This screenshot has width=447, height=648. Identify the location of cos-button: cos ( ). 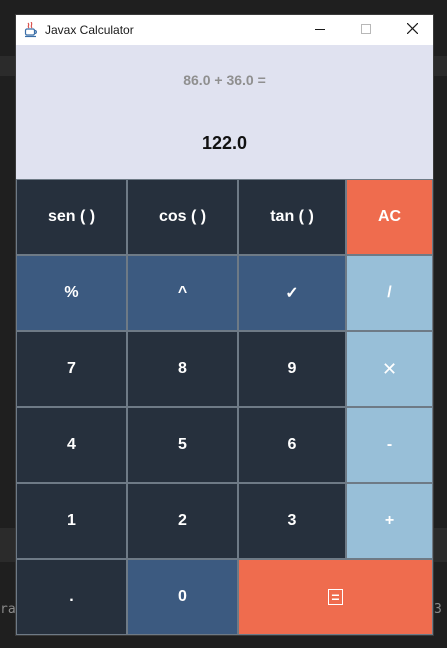
(182, 217).